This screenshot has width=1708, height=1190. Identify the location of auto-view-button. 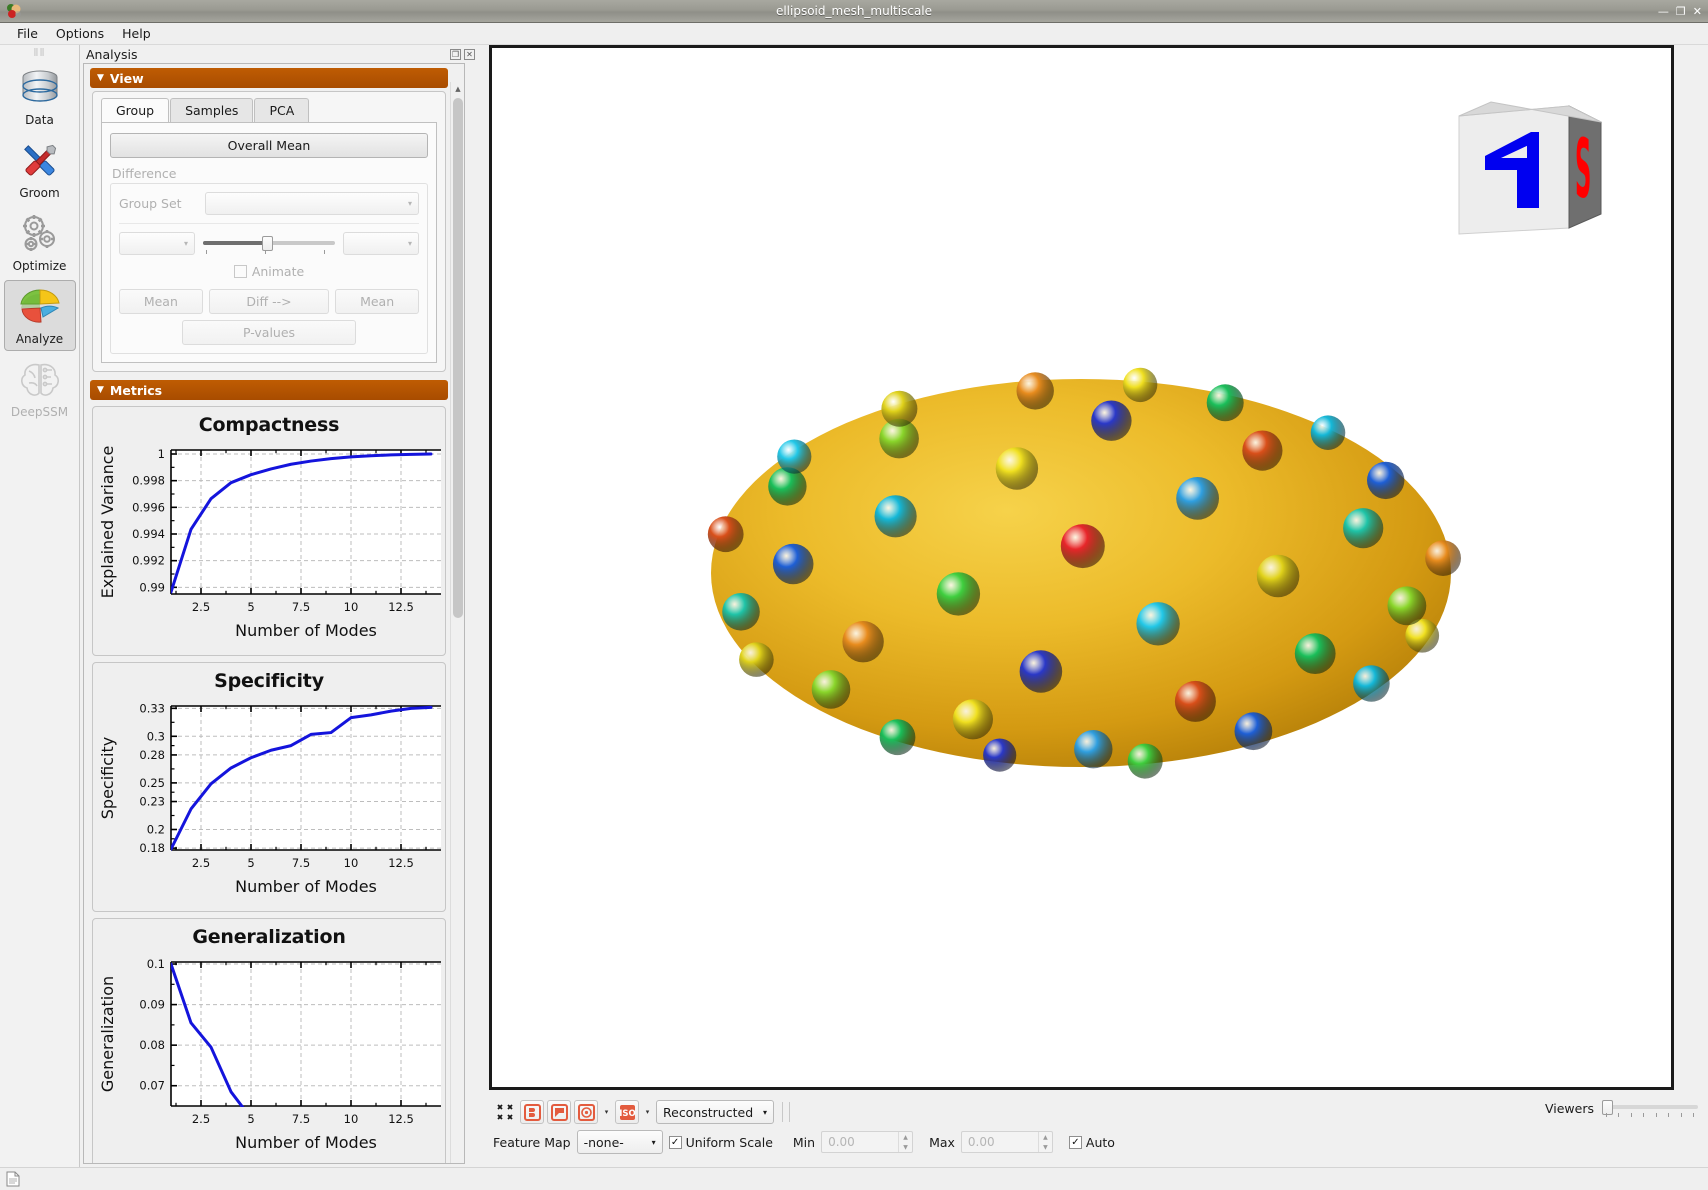
(532, 1112).